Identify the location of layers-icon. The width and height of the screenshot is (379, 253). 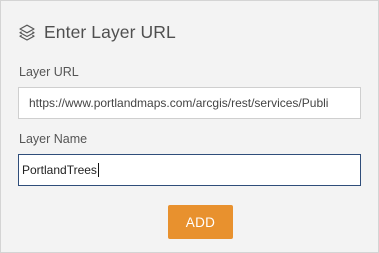
(27, 32).